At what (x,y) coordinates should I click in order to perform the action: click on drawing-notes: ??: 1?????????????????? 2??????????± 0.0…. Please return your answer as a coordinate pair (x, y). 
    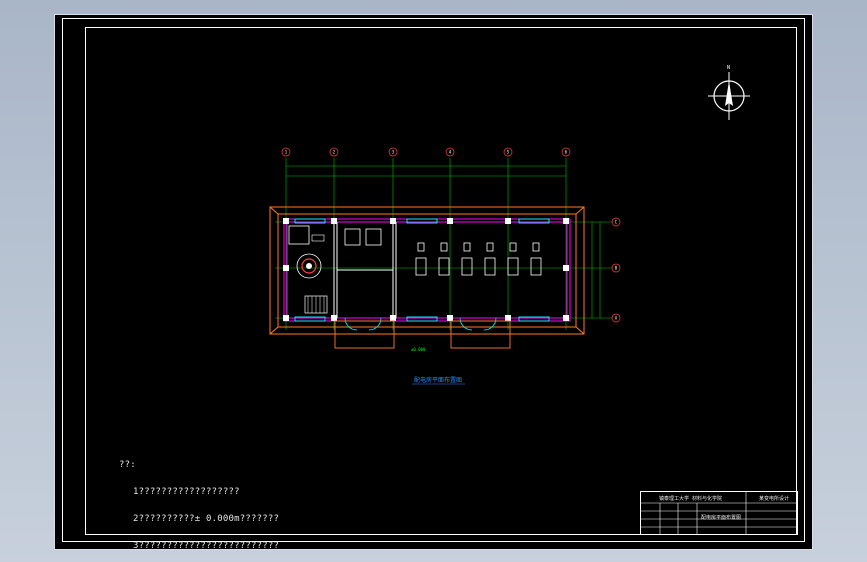
    Looking at the image, I should click on (199, 501).